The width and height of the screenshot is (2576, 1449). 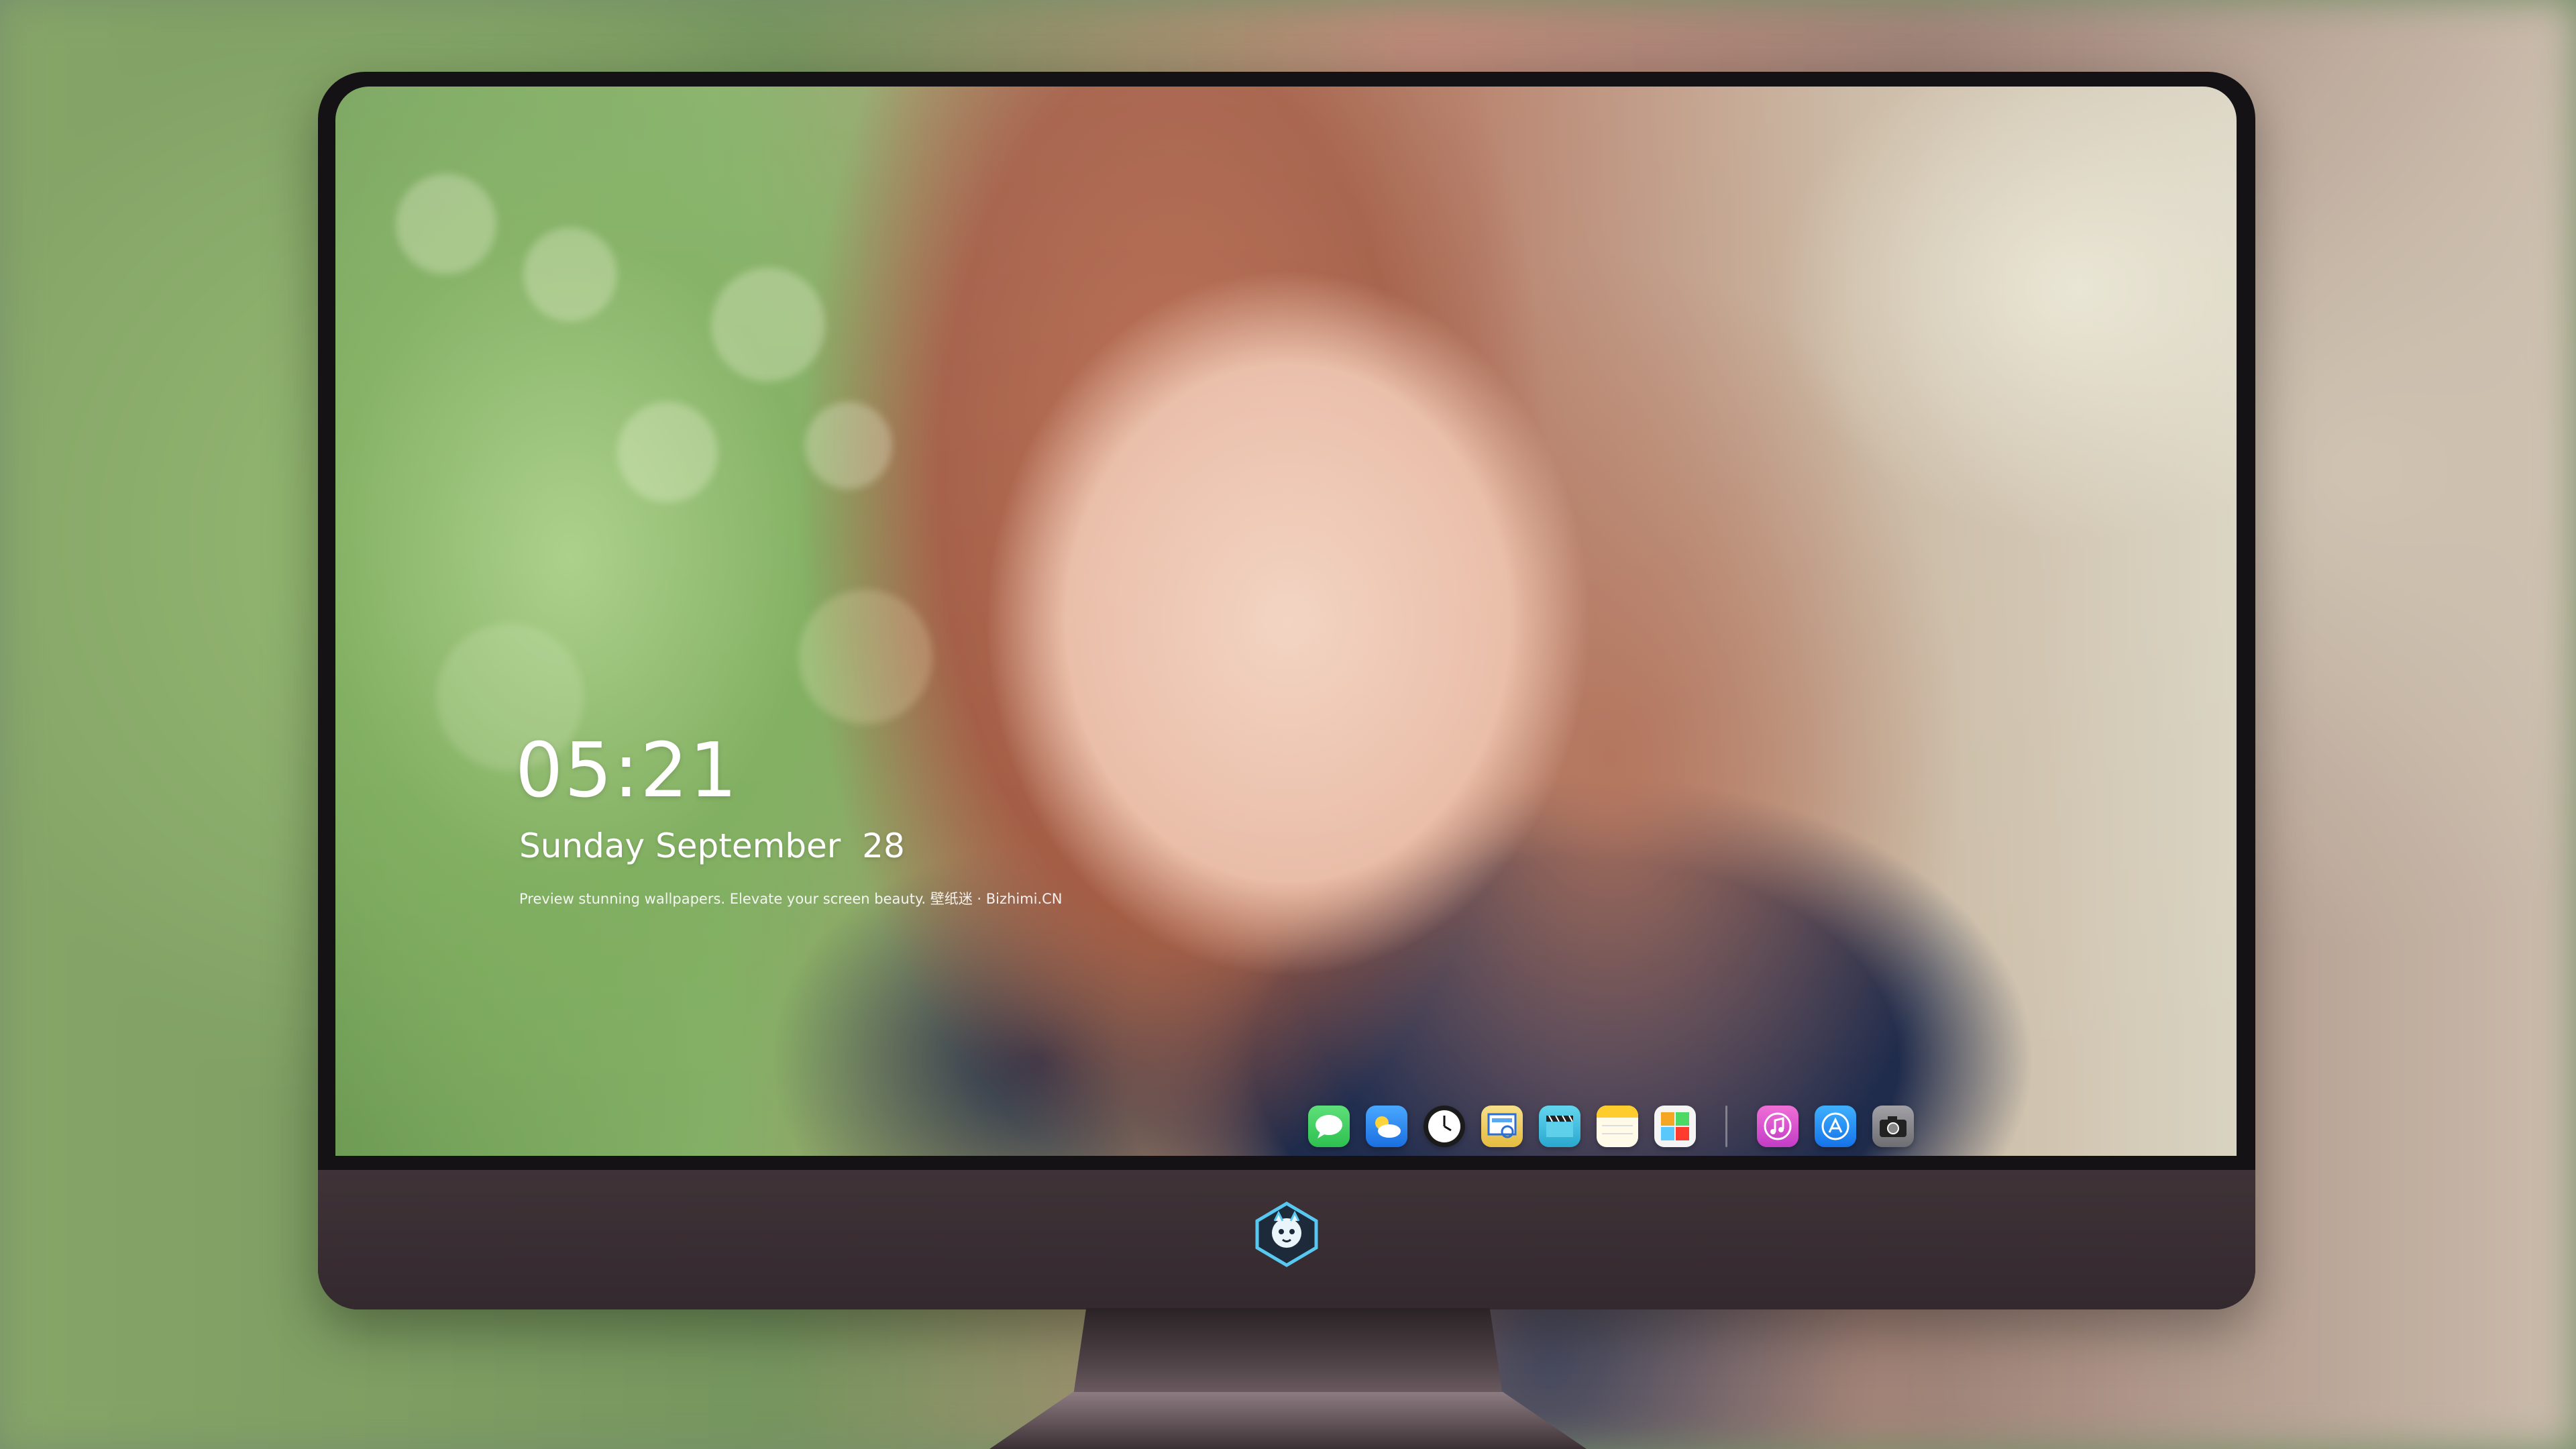 I want to click on lock-date: Sunday September 28, so click(x=712, y=845).